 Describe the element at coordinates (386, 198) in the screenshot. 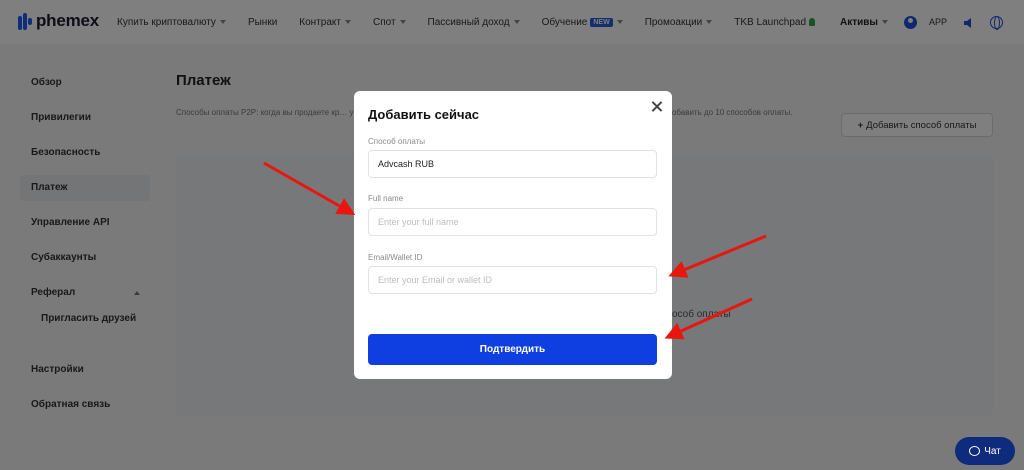

I see `full-name-label: Full name` at that location.